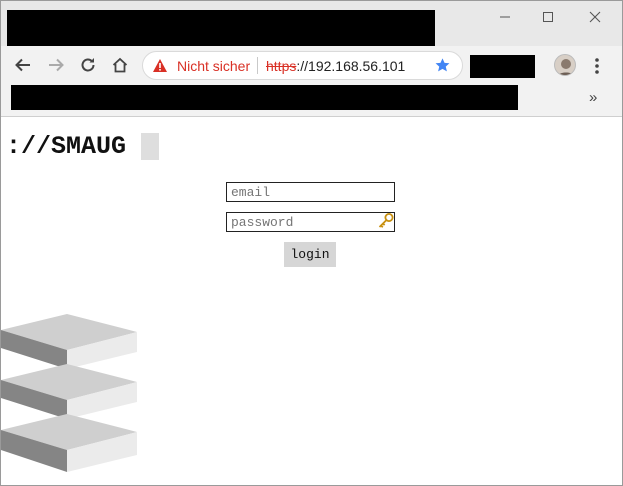  I want to click on reload-icon, so click(88, 65).